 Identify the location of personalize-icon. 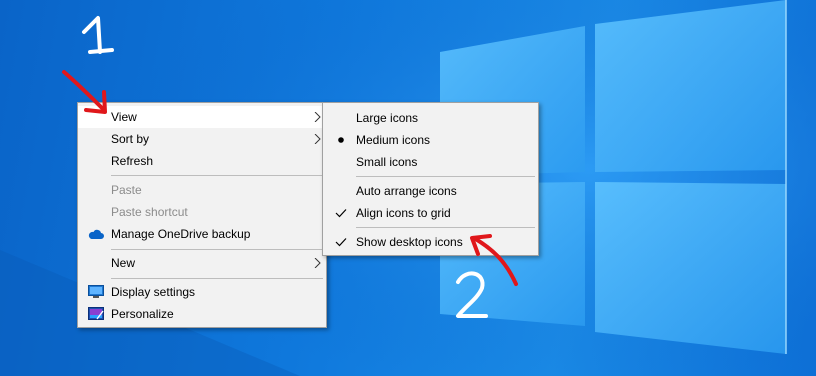
(96, 313).